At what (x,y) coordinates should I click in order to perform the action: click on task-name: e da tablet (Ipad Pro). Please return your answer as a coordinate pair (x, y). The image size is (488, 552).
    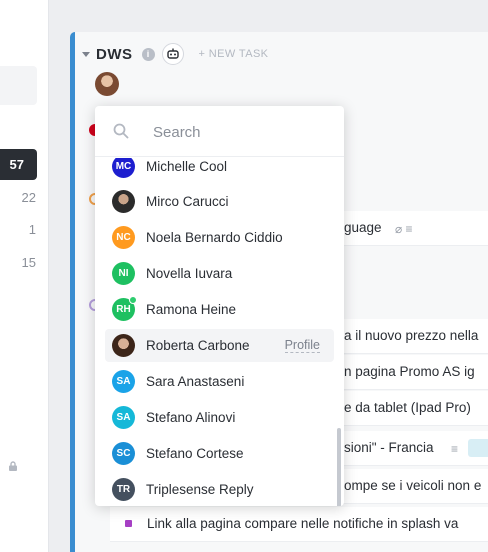
    Looking at the image, I should click on (407, 407).